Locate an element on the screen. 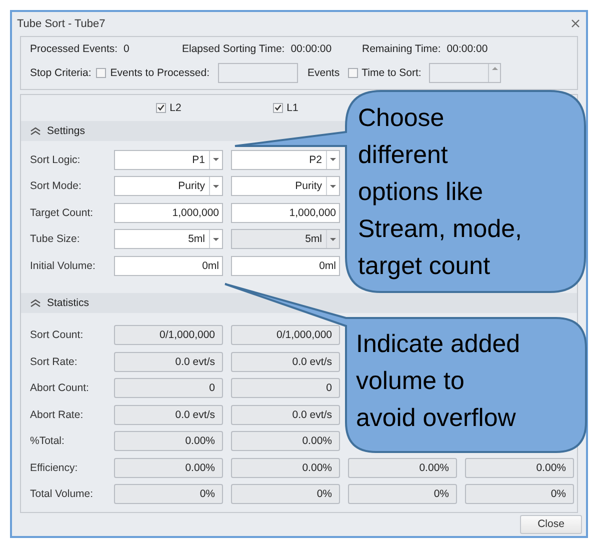 This screenshot has height=544, width=601. close-icon is located at coordinates (575, 23).